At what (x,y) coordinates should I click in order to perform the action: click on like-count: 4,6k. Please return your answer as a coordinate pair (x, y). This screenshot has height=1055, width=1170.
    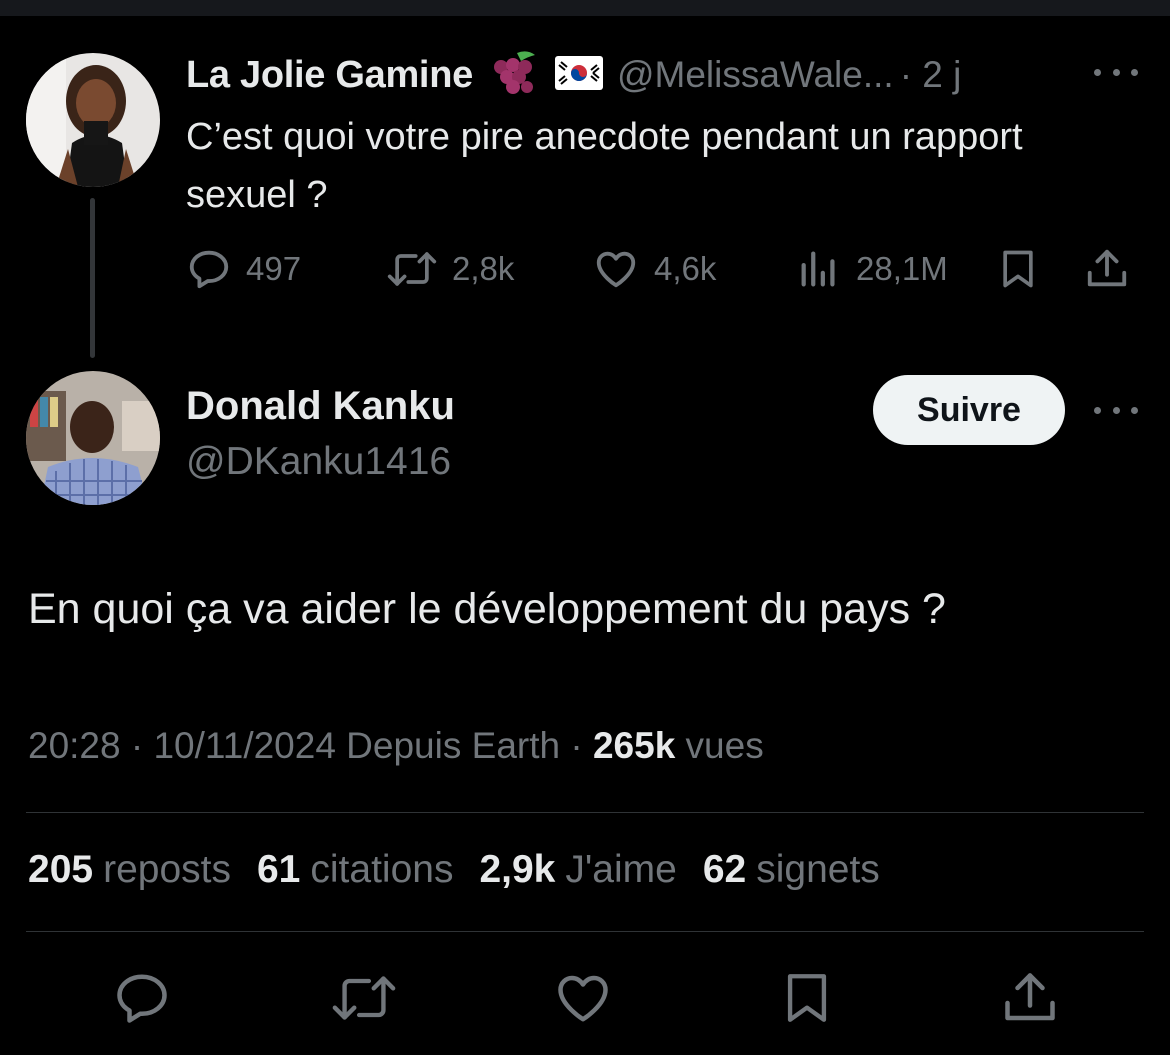
    Looking at the image, I should click on (685, 268).